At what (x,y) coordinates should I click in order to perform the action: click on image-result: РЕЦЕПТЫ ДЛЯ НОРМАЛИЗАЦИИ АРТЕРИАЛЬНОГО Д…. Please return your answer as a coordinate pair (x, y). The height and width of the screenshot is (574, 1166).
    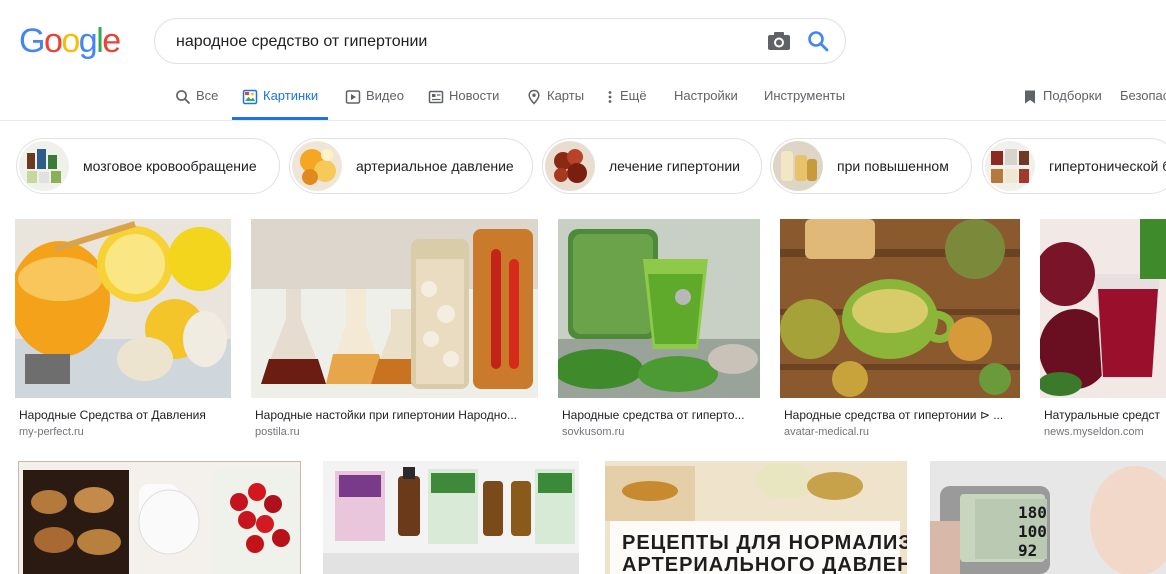
    Looking at the image, I should click on (756, 517).